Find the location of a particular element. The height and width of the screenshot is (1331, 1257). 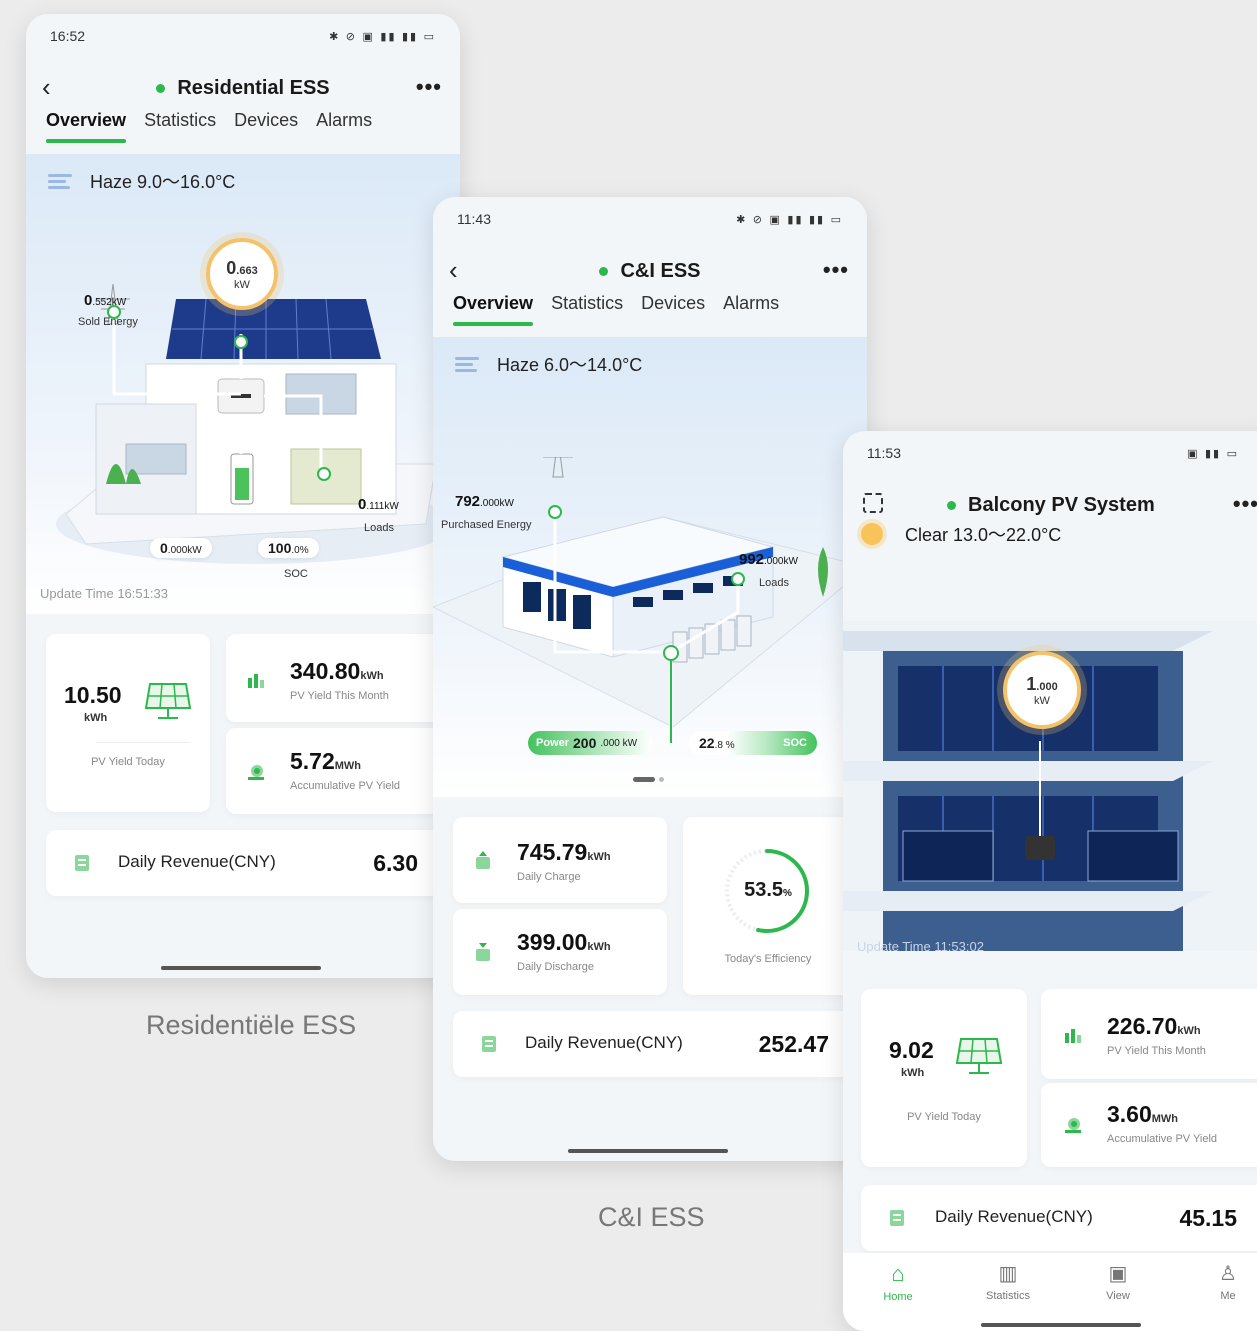

efficiency-card: 53.5% Today's Efficiency is located at coordinates (768, 906).